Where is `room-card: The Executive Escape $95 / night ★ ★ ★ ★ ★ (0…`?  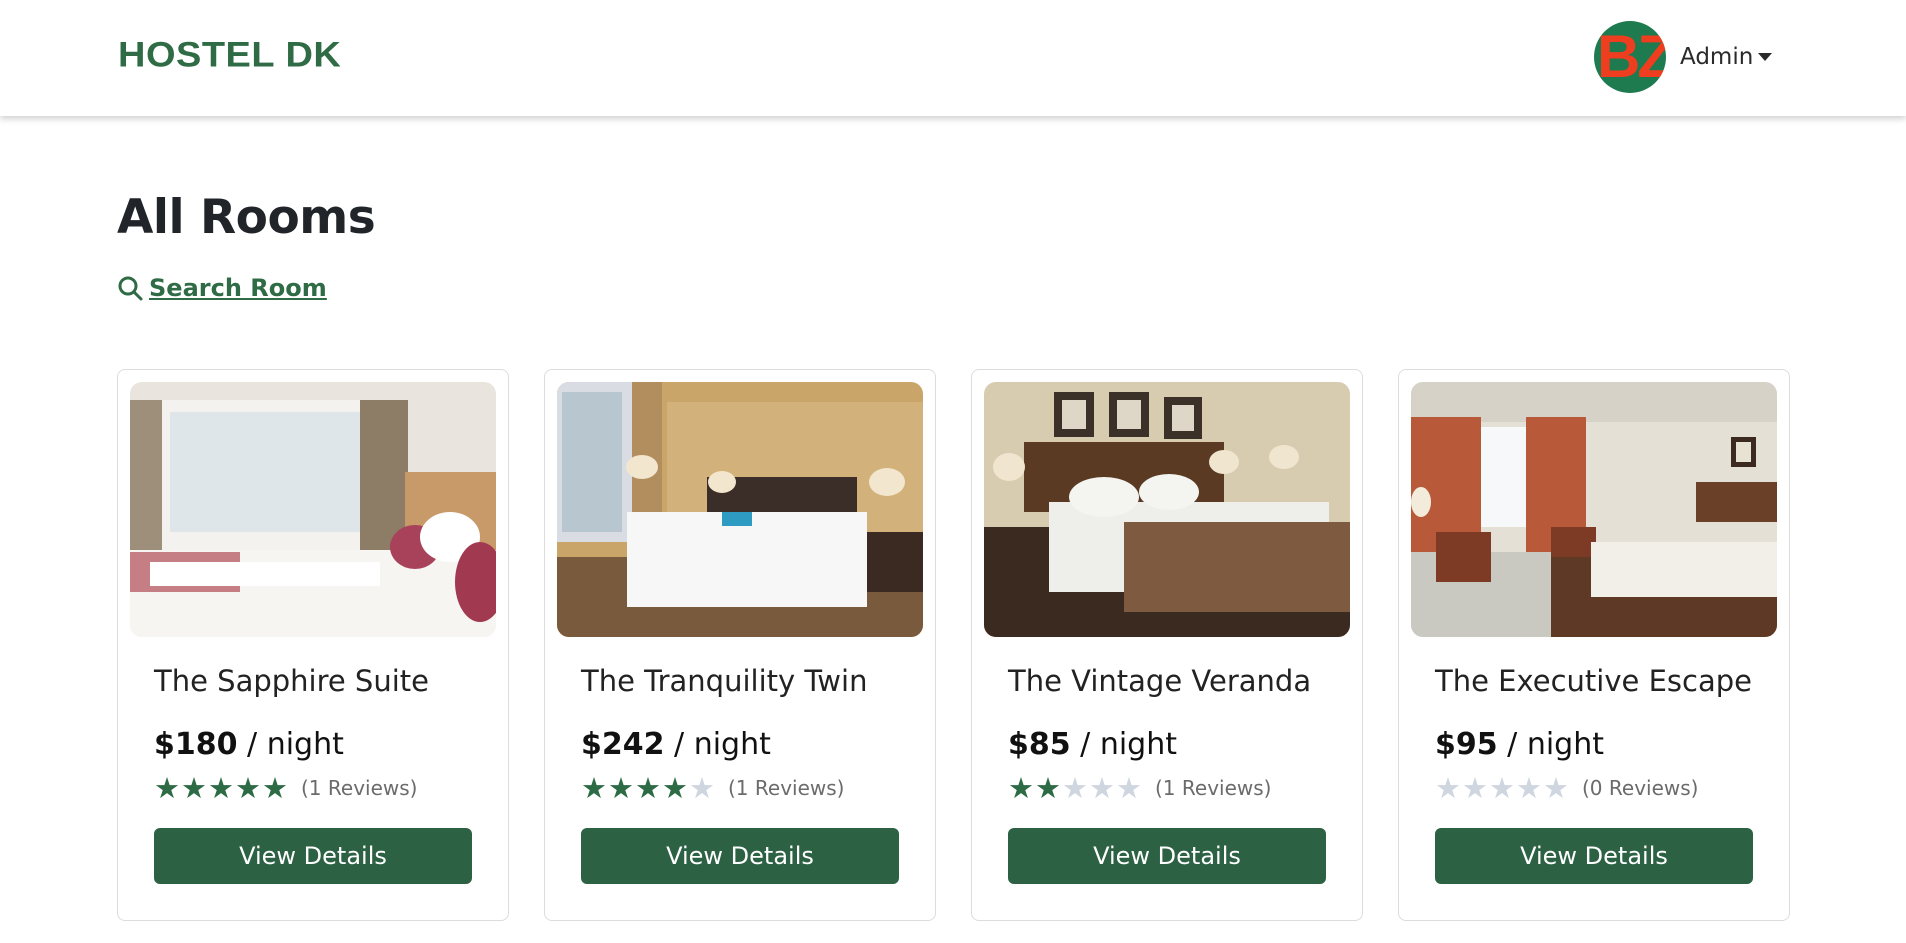 room-card: The Executive Escape $95 / night ★ ★ ★ ★ ★ (0… is located at coordinates (1594, 645).